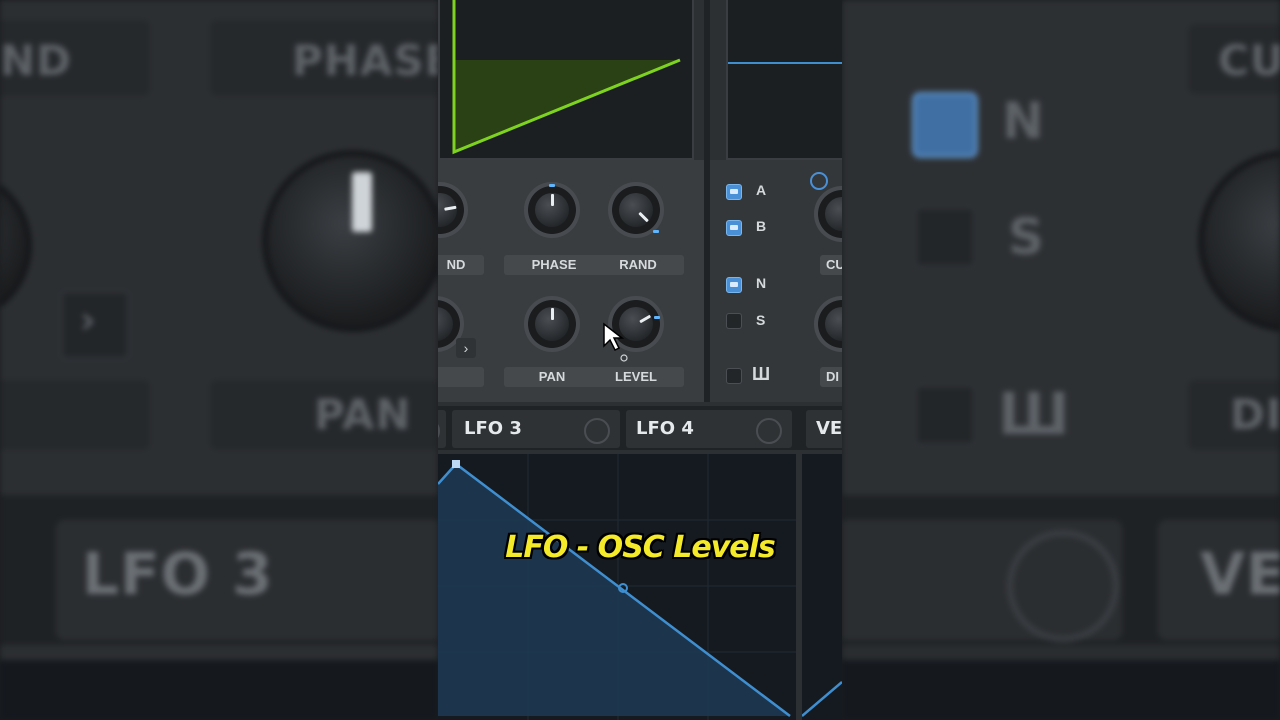 This screenshot has height=720, width=1280. What do you see at coordinates (665, 428) in the screenshot?
I see `tab-lfo4-label: LFO 4` at bounding box center [665, 428].